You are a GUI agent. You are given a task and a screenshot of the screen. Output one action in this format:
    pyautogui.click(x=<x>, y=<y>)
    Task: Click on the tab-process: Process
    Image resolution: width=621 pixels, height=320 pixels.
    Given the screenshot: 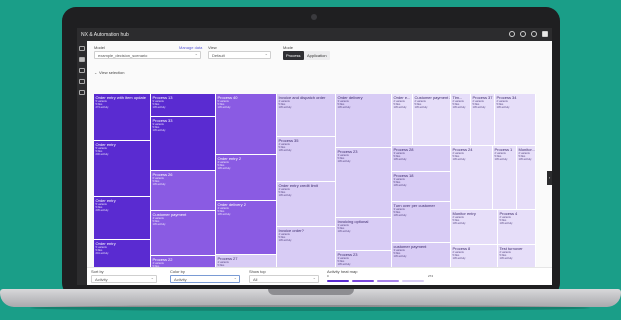 What is the action you would take?
    pyautogui.click(x=293, y=55)
    